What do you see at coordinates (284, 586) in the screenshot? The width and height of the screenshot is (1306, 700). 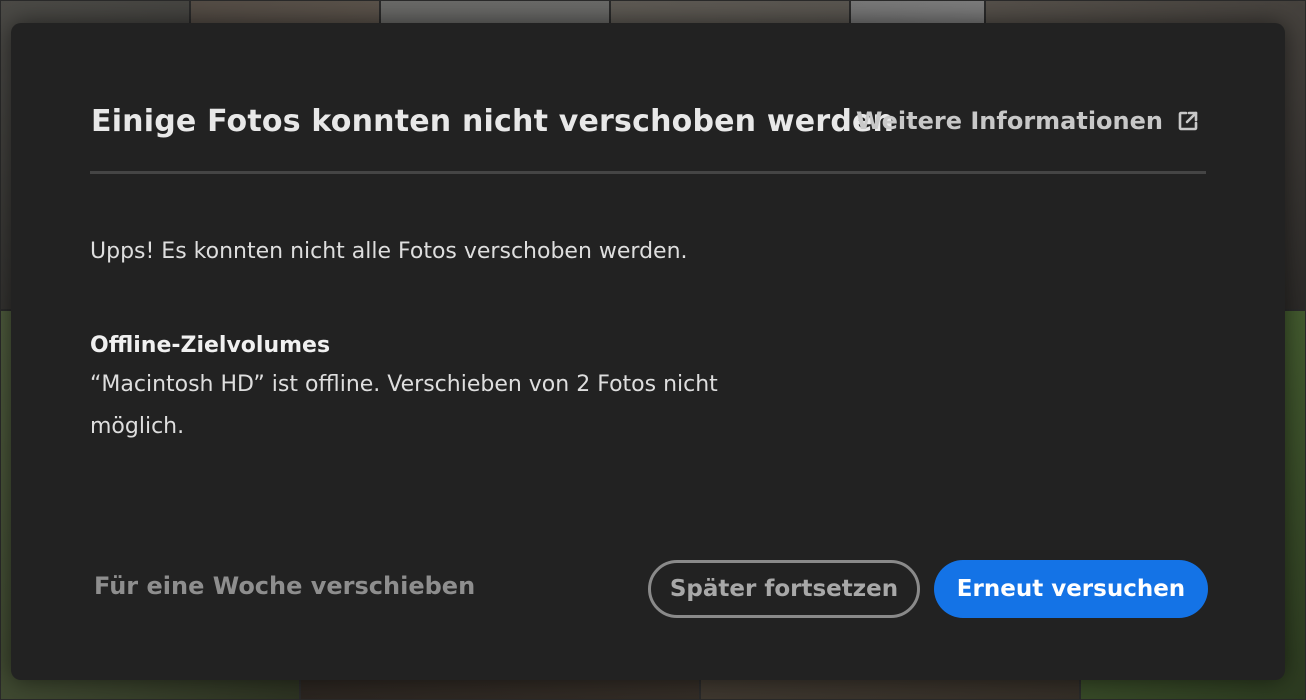 I see `postpone-week-button: Für eine Woche verschieben` at bounding box center [284, 586].